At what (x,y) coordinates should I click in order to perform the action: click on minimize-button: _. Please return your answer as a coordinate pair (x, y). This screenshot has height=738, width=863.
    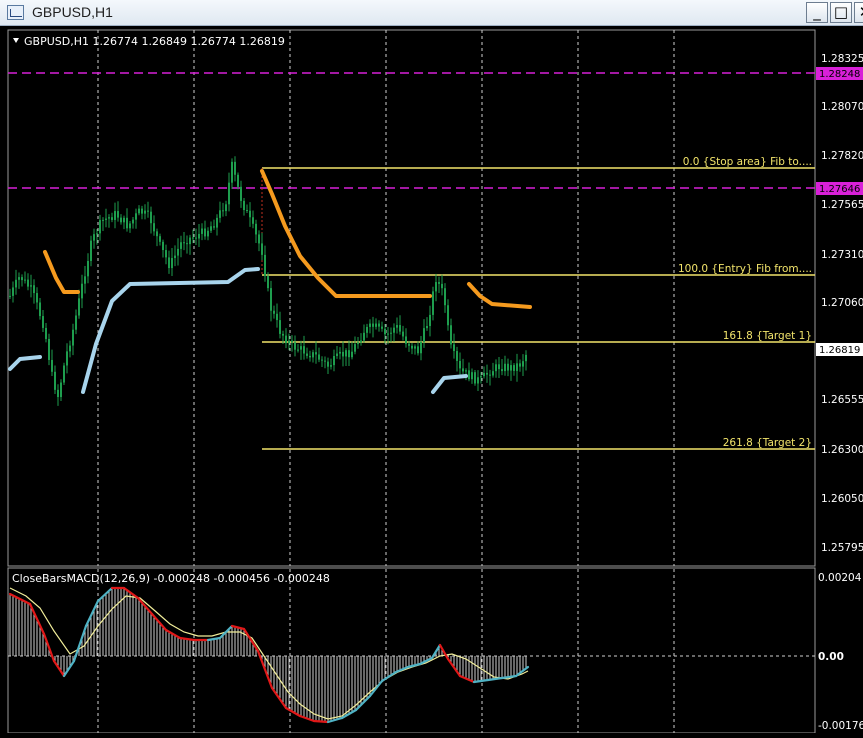
    Looking at the image, I should click on (817, 12).